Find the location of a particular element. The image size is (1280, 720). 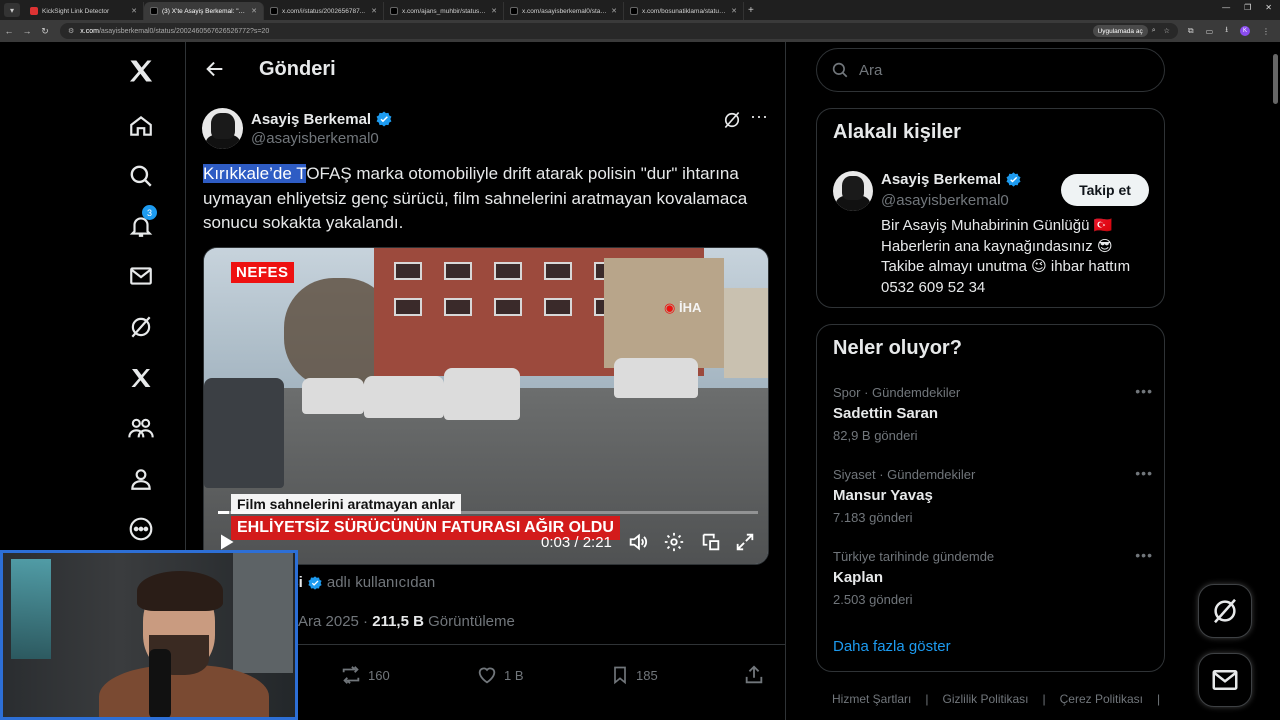

back-nav-icon: ← is located at coordinates (9, 31).